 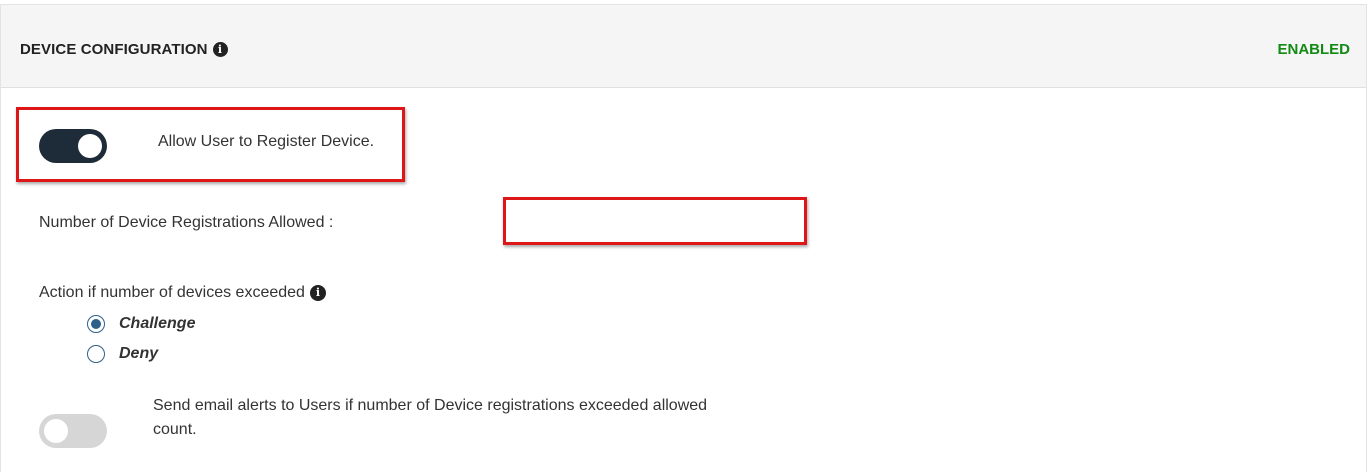 What do you see at coordinates (114, 49) in the screenshot?
I see `panel-title-text: DEVICE CONFIGURATION` at bounding box center [114, 49].